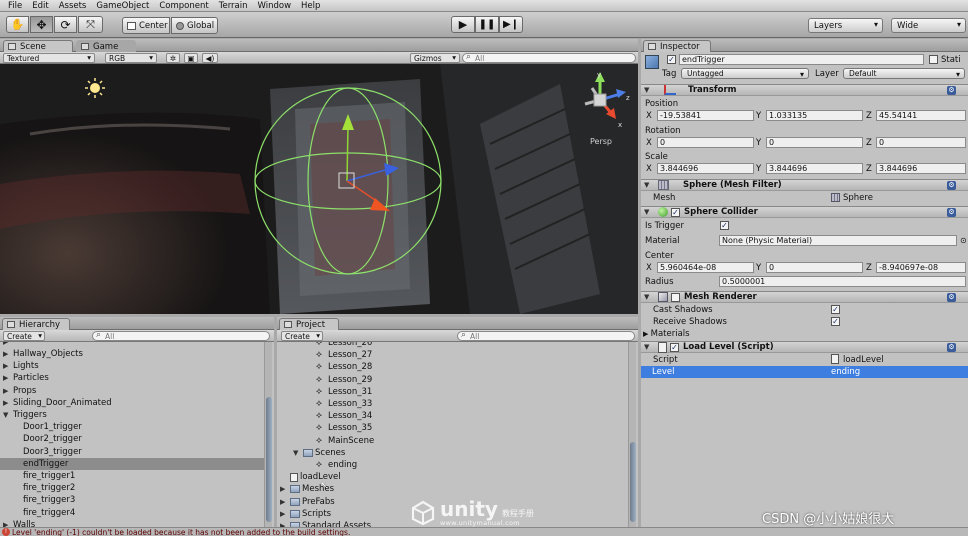 This screenshot has height=536, width=968. I want to click on tab-game: Game, so click(106, 46).